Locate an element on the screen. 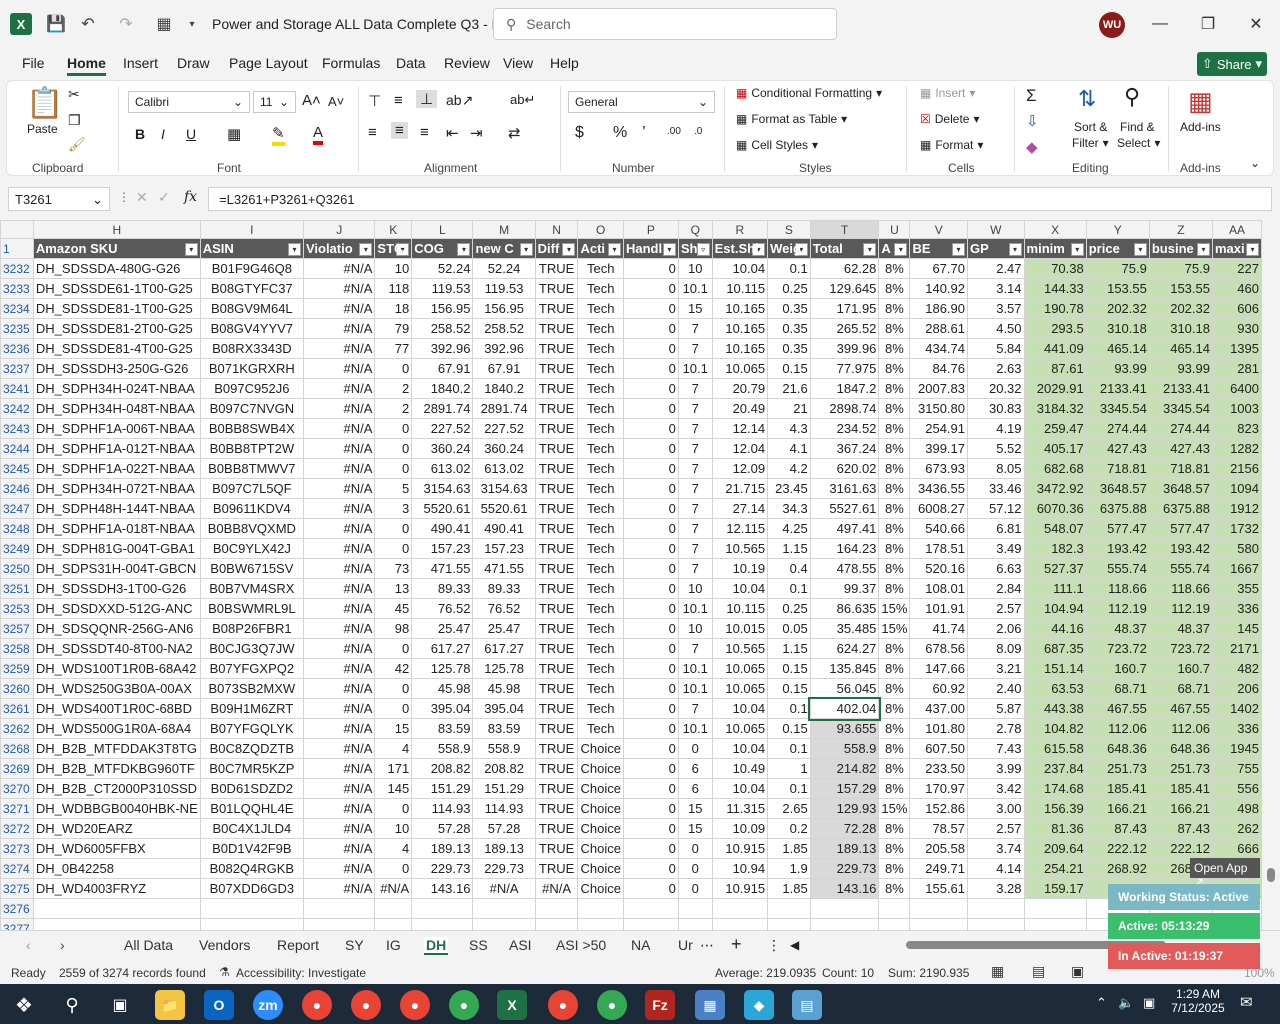 The width and height of the screenshot is (1280, 1024). cut-icon: ✂ is located at coordinates (74, 94).